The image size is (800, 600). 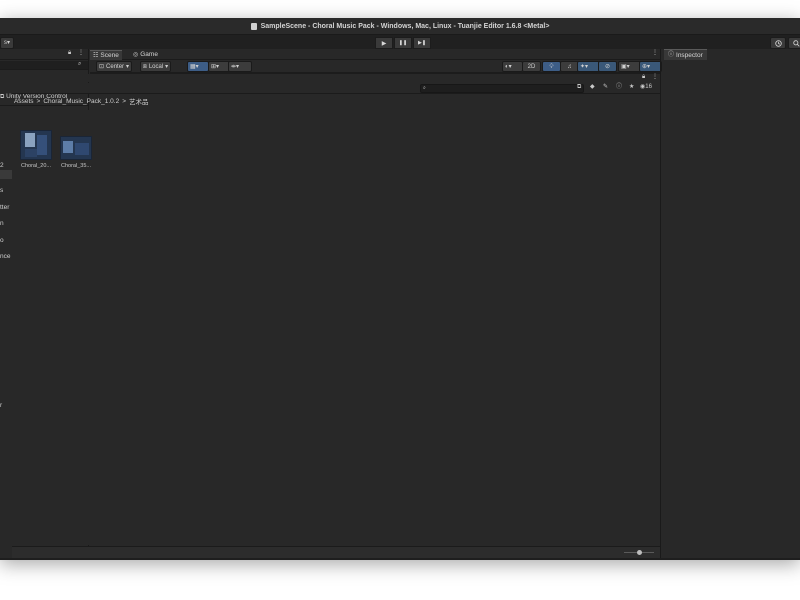 I want to click on history-button, so click(x=778, y=43).